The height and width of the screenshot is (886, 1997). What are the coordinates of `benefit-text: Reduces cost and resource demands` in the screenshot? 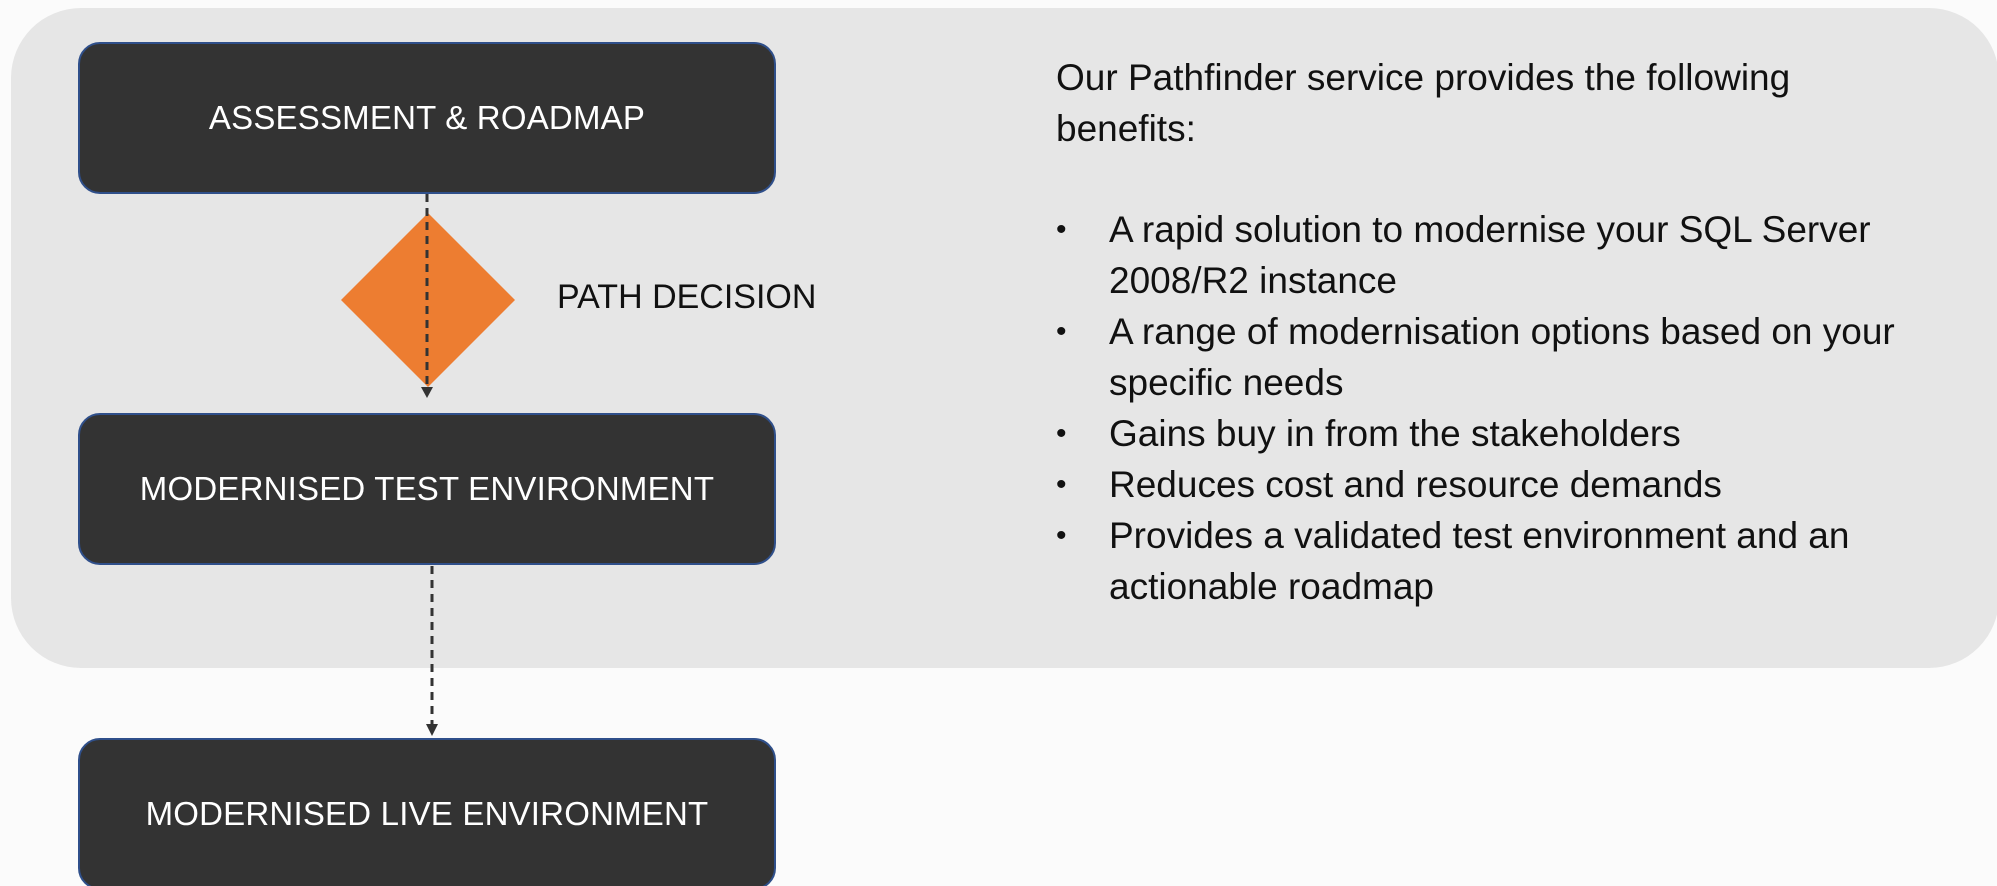 It's located at (1415, 484).